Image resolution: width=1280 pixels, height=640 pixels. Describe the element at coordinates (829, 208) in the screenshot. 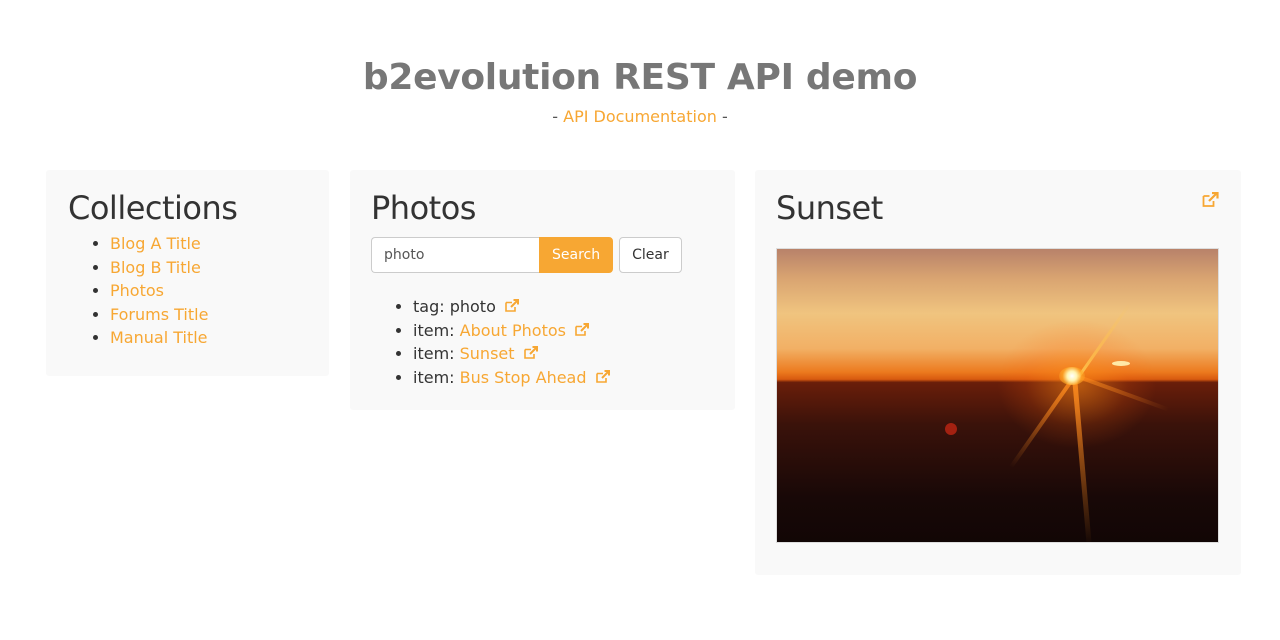

I see `sunset-heading: Sunset` at that location.